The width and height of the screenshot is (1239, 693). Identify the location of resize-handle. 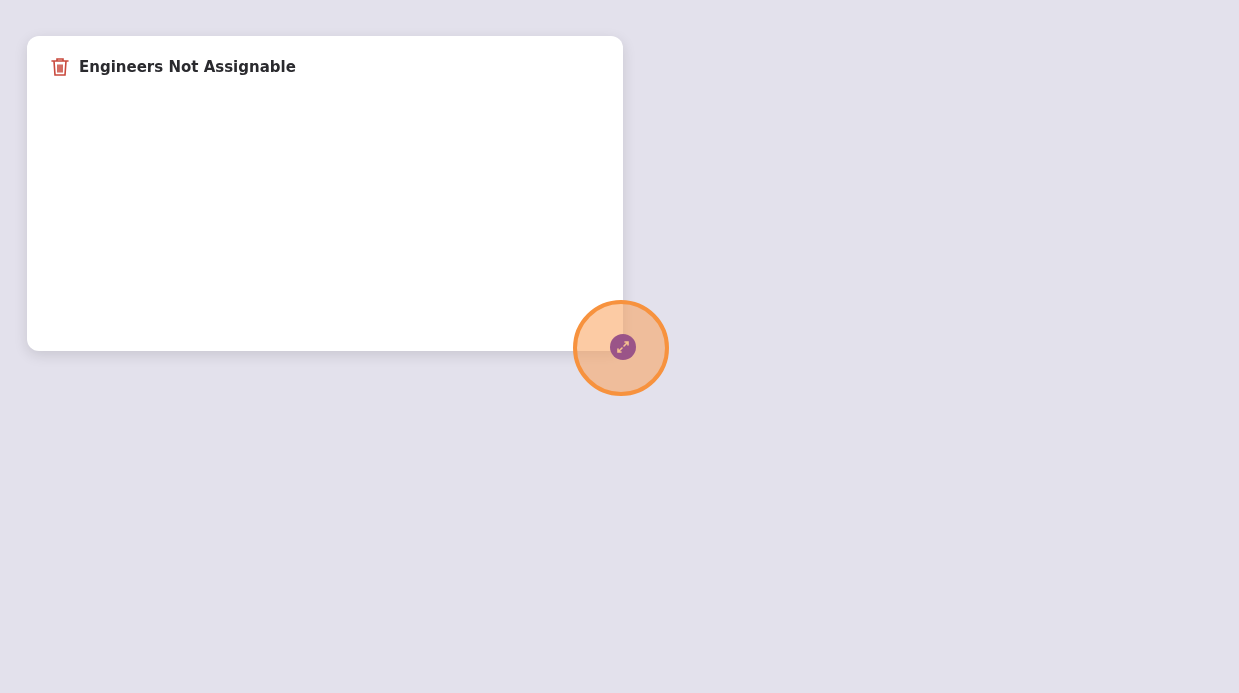
(623, 347).